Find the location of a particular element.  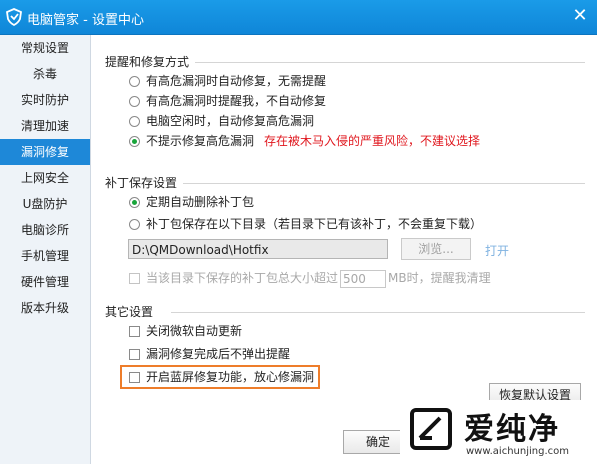

sidebar-item-pc-clinic: 电脑诊所 is located at coordinates (45, 230).